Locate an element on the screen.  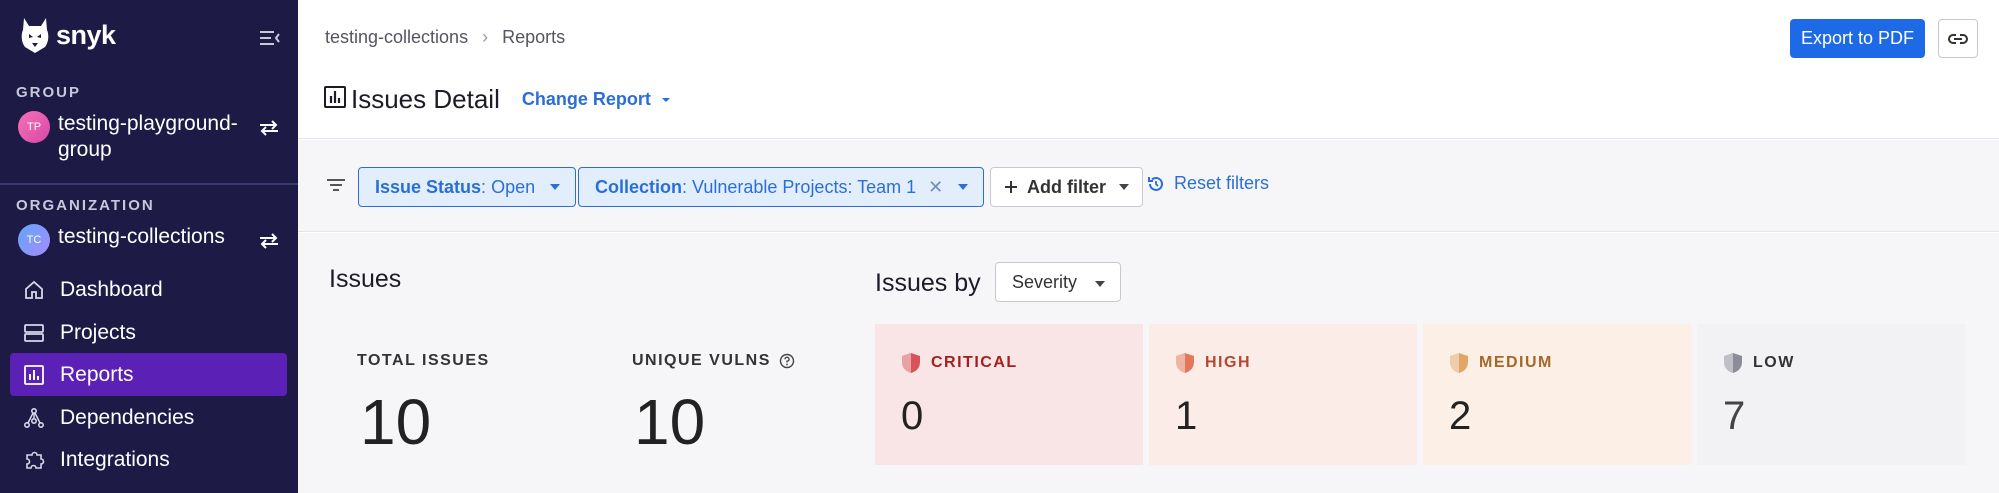
org-selector: TC testing-collections is located at coordinates (121, 240).